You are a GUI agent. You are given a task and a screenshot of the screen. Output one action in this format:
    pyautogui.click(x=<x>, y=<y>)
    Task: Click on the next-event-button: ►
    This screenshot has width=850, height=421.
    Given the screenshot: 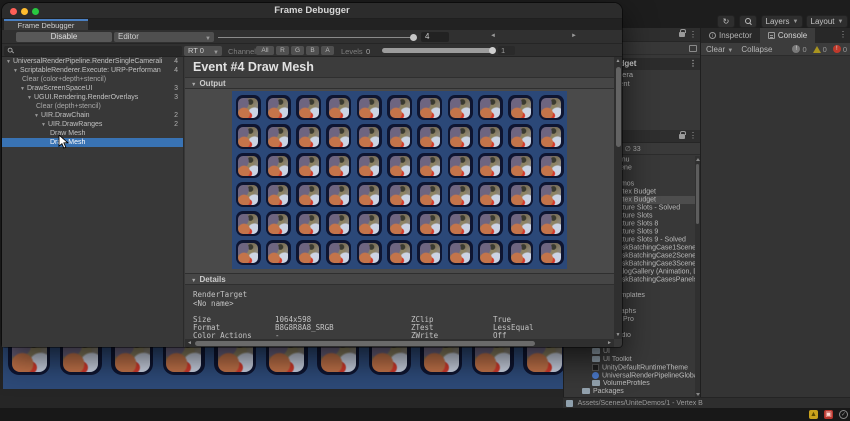 What is the action you would take?
    pyautogui.click(x=574, y=36)
    